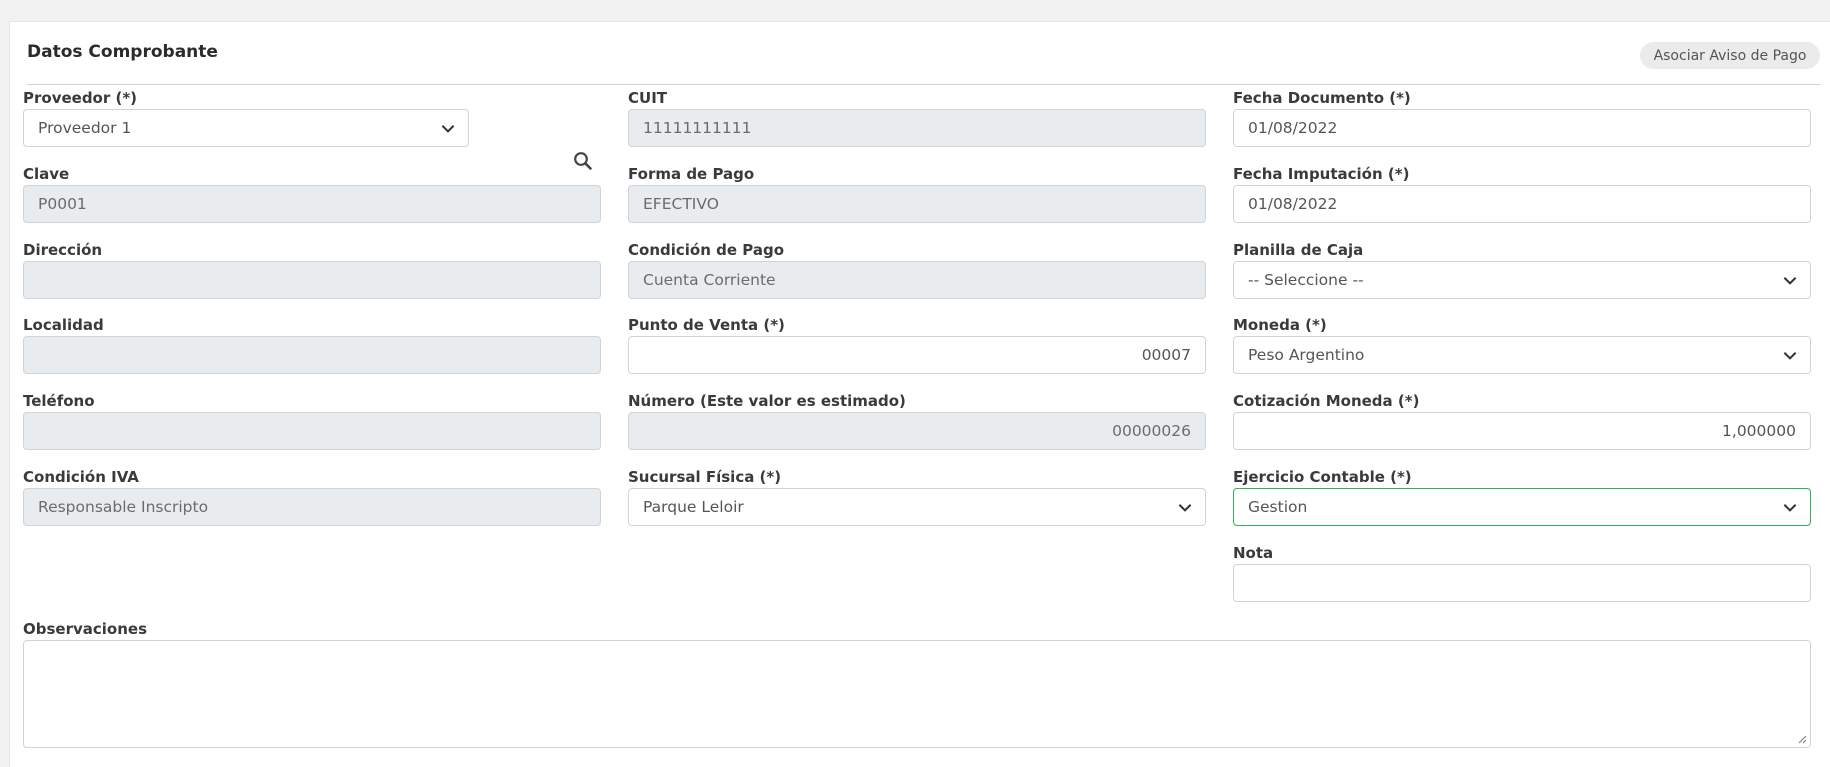 The height and width of the screenshot is (767, 1830). What do you see at coordinates (46, 174) in the screenshot?
I see `clave-label: Clave` at bounding box center [46, 174].